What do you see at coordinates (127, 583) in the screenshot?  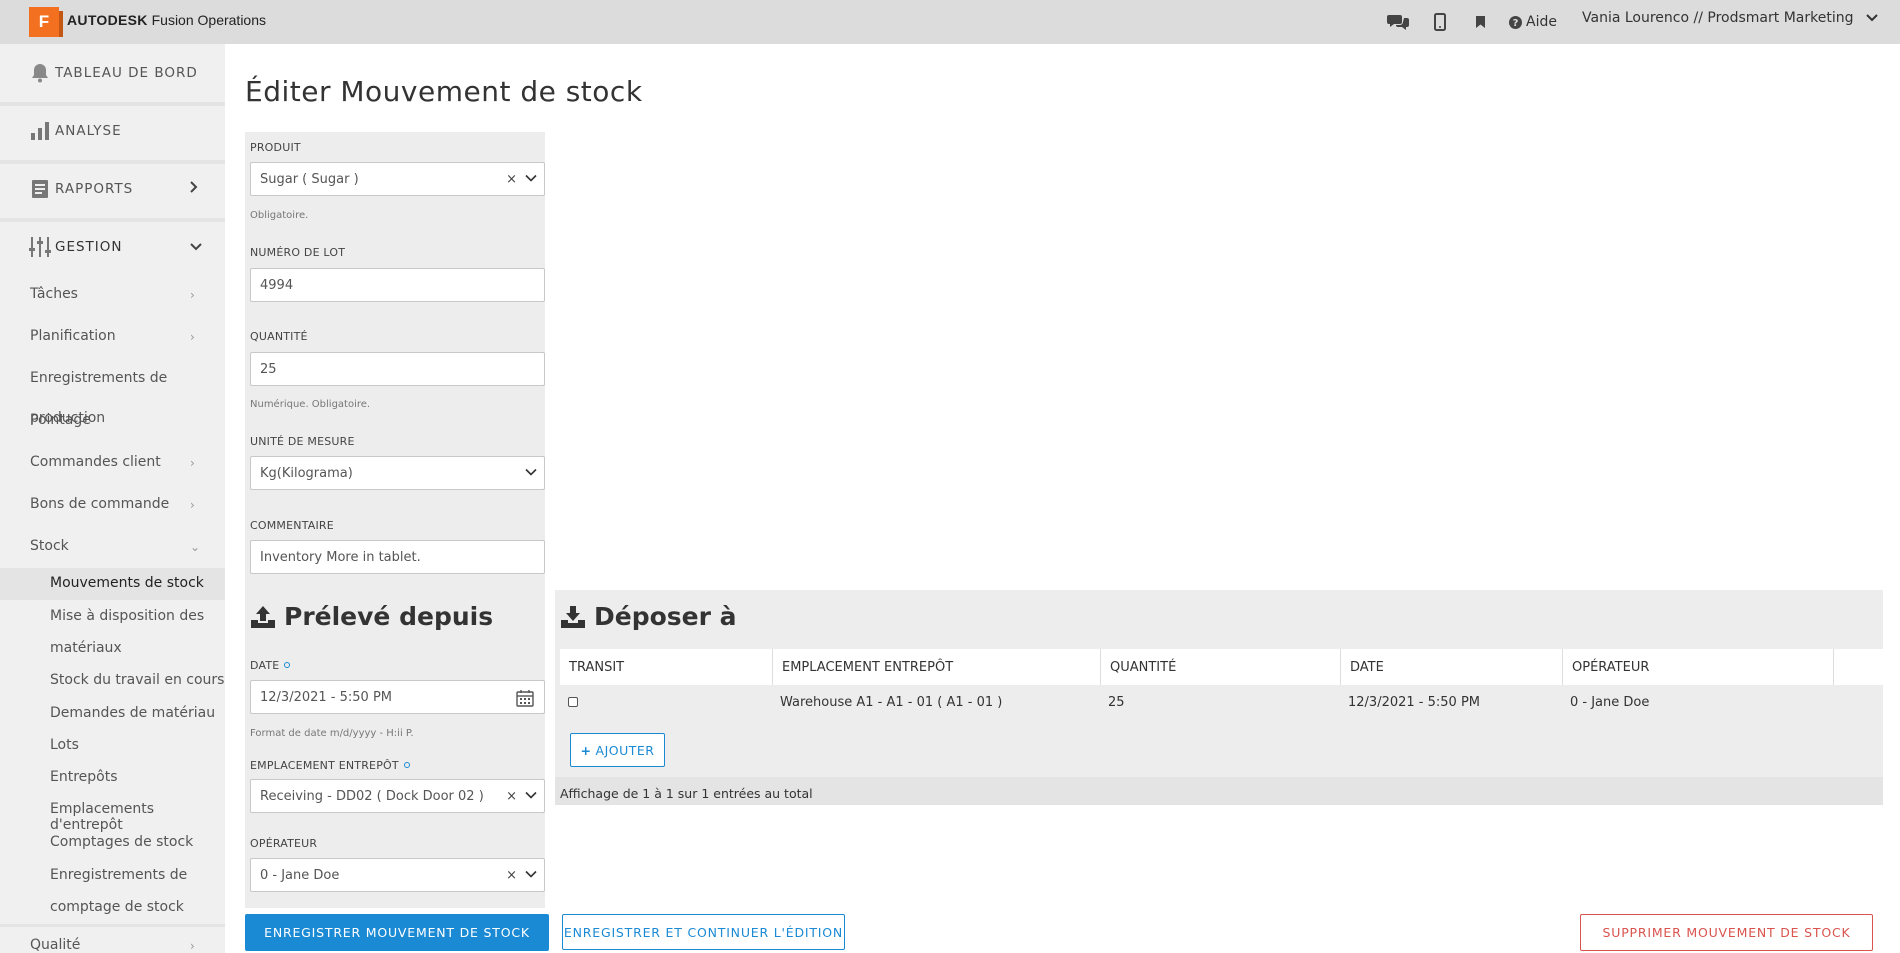 I see `sidebar-item-stock-movements: Mouvements de stock` at bounding box center [127, 583].